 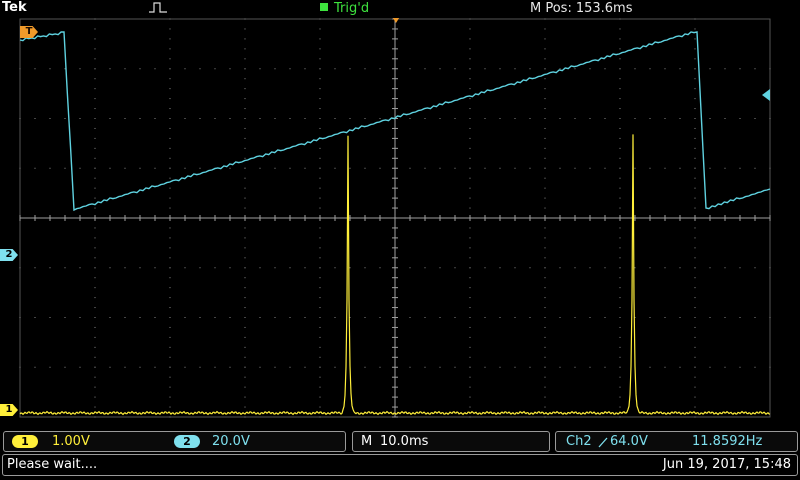 What do you see at coordinates (726, 464) in the screenshot?
I see `date-time: Jun 19, 2017, 15:48` at bounding box center [726, 464].